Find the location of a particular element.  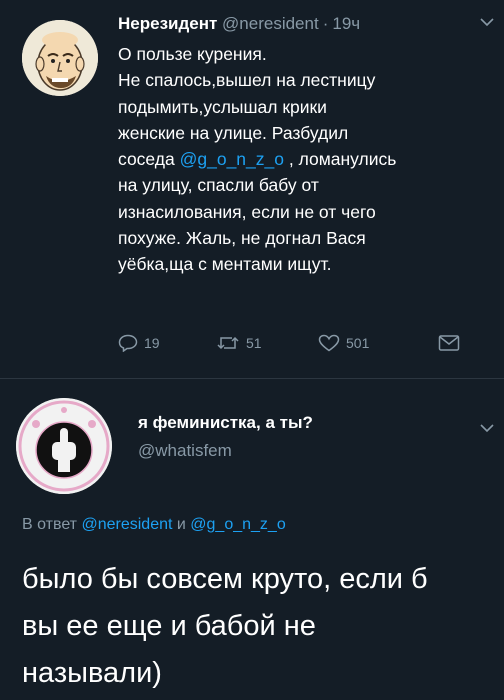

timestamp: 19ч is located at coordinates (346, 23).